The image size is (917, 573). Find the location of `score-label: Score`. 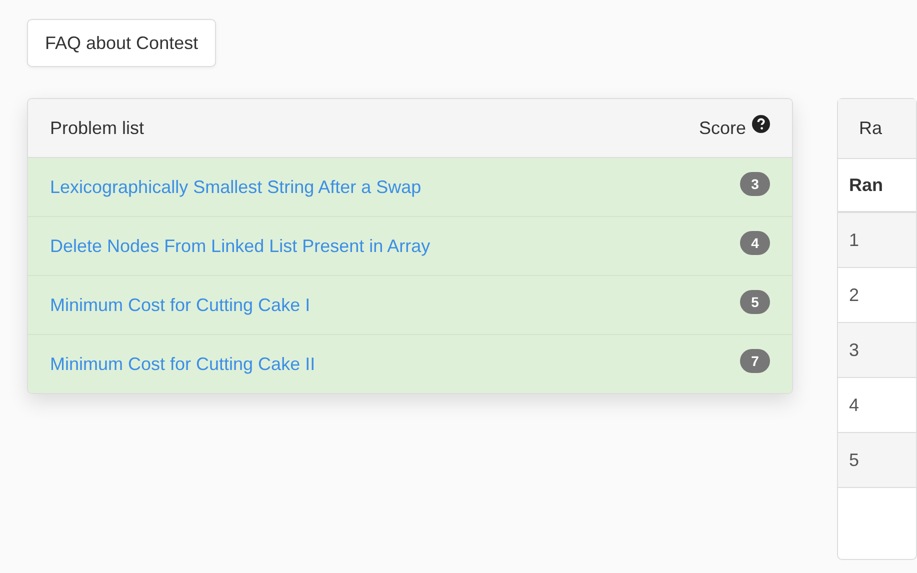

score-label: Score is located at coordinates (722, 128).